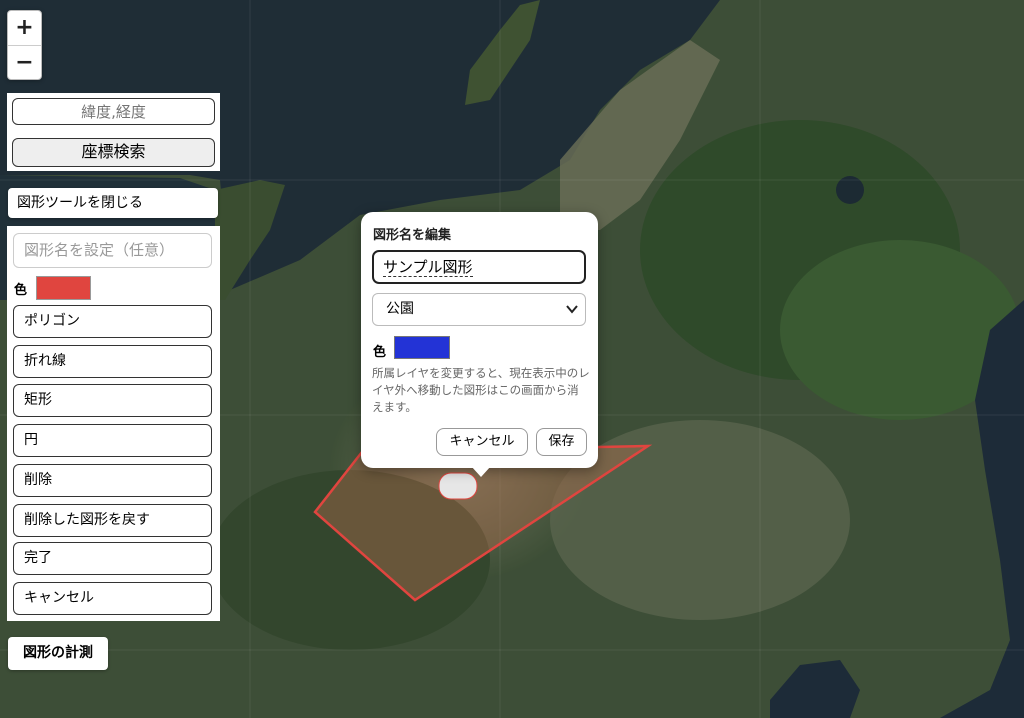 The image size is (1024, 718). Describe the element at coordinates (113, 132) in the screenshot. I see `coordinate-search-panel: 座標検索` at that location.